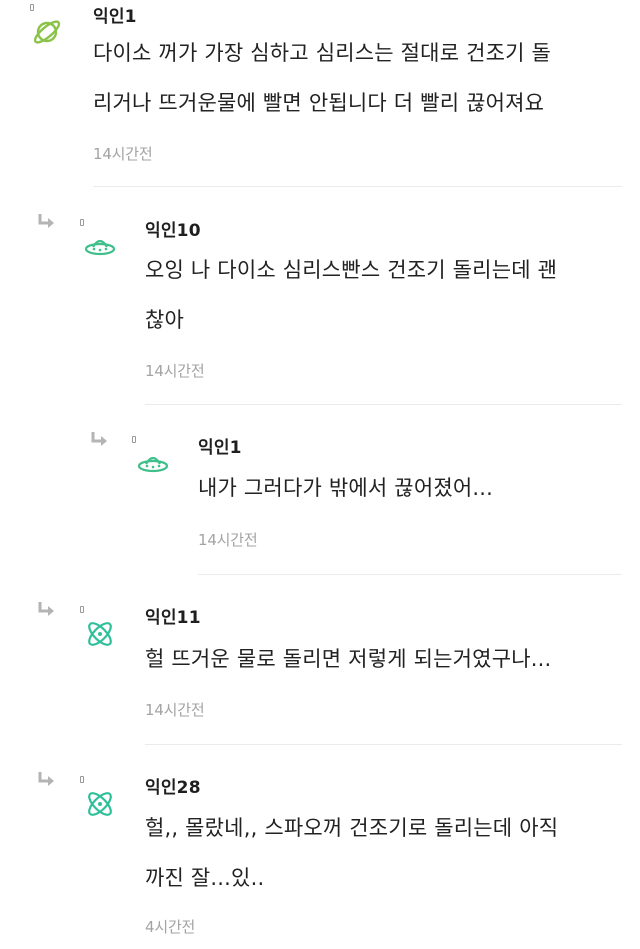 The height and width of the screenshot is (949, 640). I want to click on comment-author: 익인10, so click(173, 228).